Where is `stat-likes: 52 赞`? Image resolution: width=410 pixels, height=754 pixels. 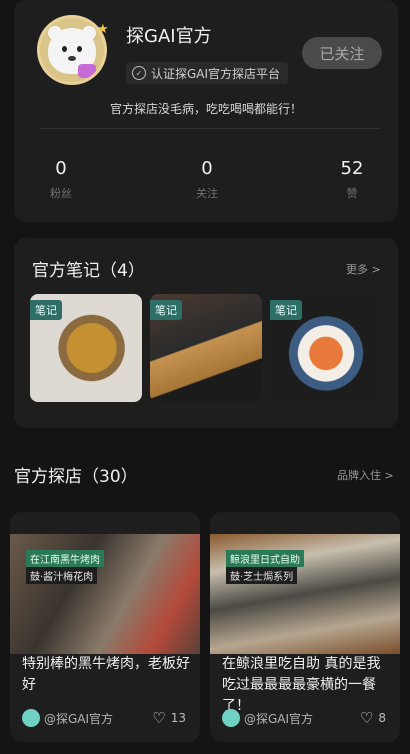
stat-likes: 52 赞 is located at coordinates (352, 179).